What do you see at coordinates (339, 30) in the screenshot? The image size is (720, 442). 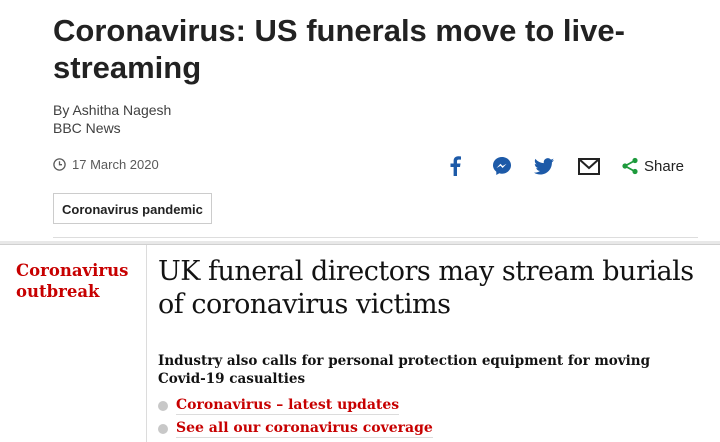 I see `bbc-headline-line-1: Coronavirus: US funerals move to live-` at bounding box center [339, 30].